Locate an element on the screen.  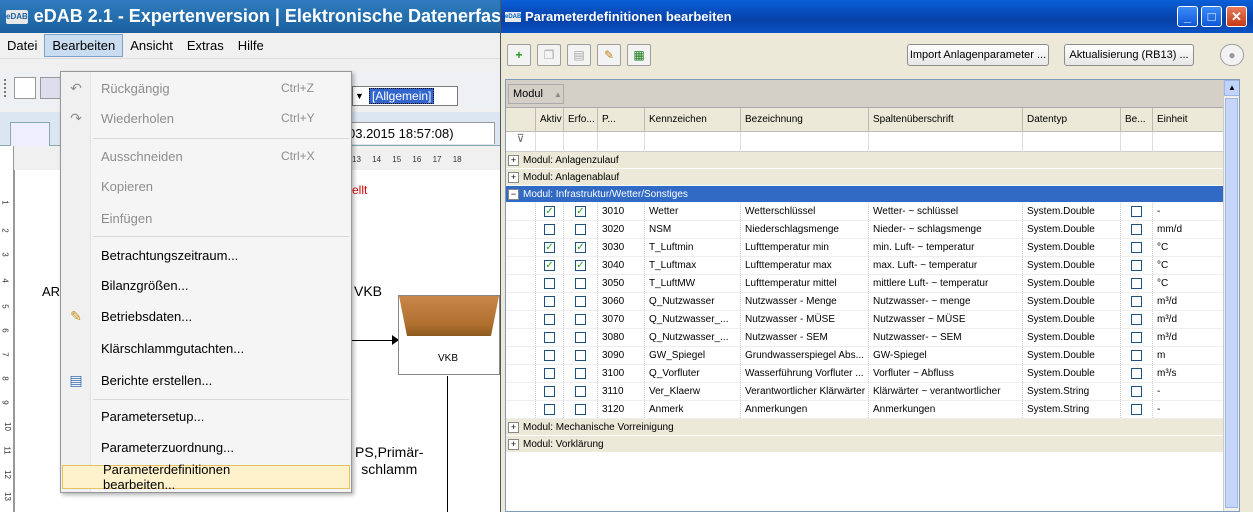
menu-bearbeiten: Bearbeiten is located at coordinates (84, 45).